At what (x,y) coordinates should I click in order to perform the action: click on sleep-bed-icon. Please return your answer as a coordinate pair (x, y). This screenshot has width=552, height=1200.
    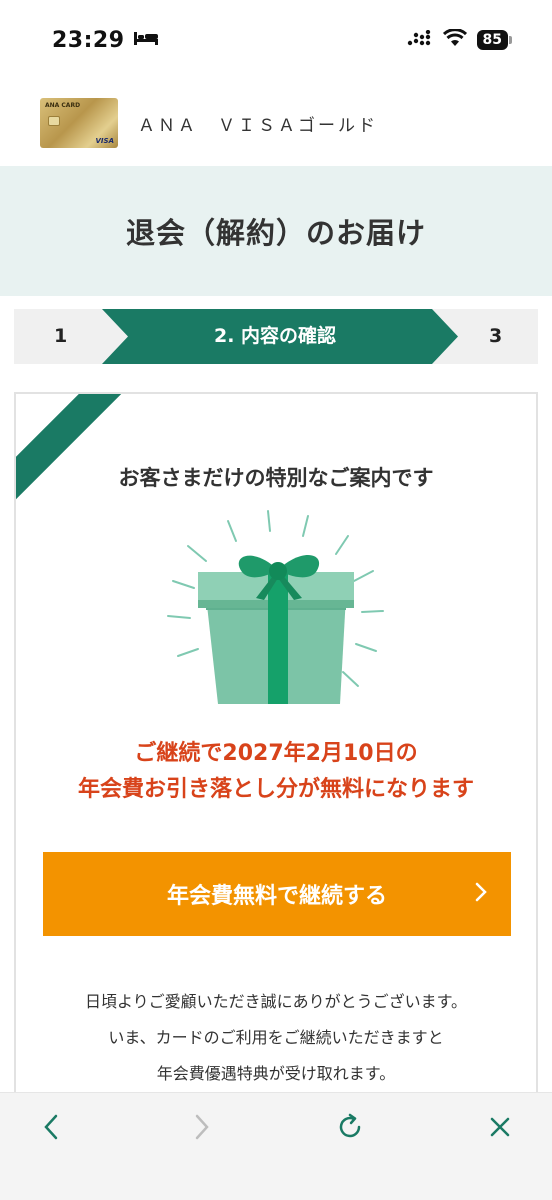
    Looking at the image, I should click on (146, 40).